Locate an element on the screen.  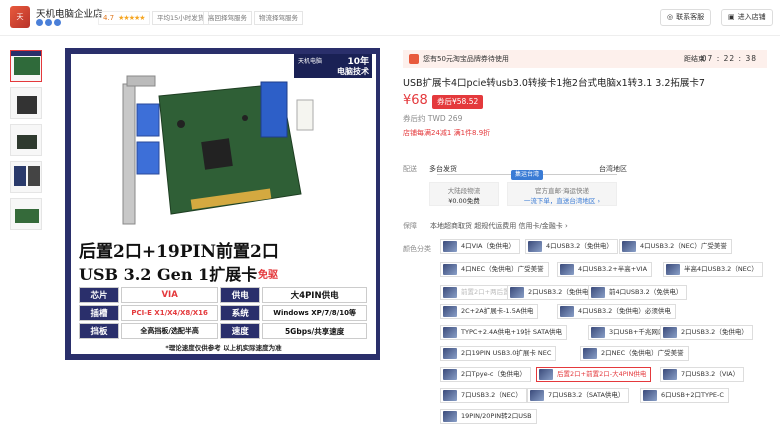
color-option: 半高4口USB3.2（NEC） is located at coordinates (713, 269).